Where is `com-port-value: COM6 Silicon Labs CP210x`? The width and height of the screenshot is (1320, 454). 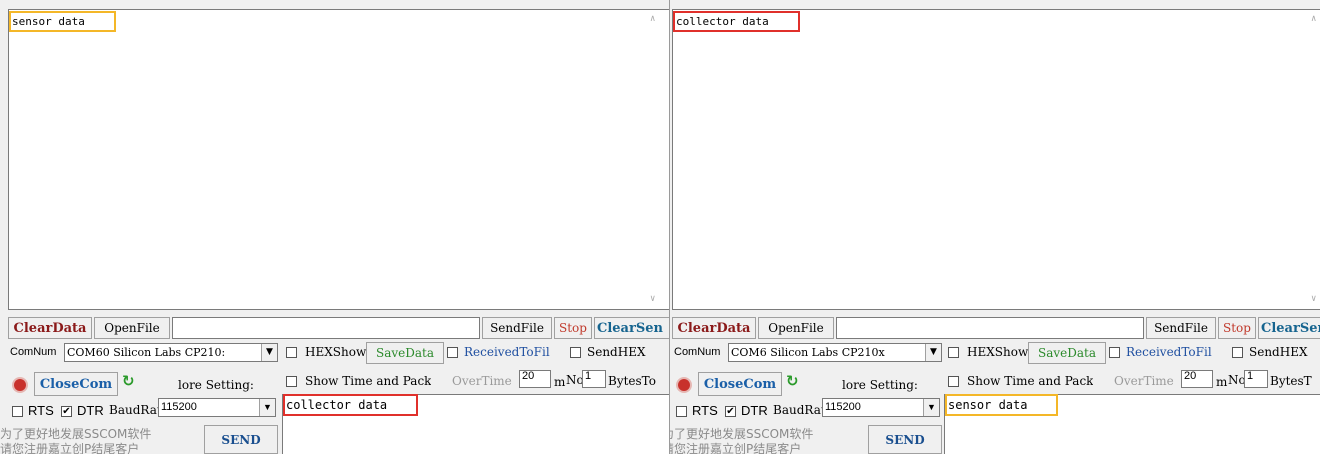 com-port-value: COM6 Silicon Labs CP210x is located at coordinates (808, 352).